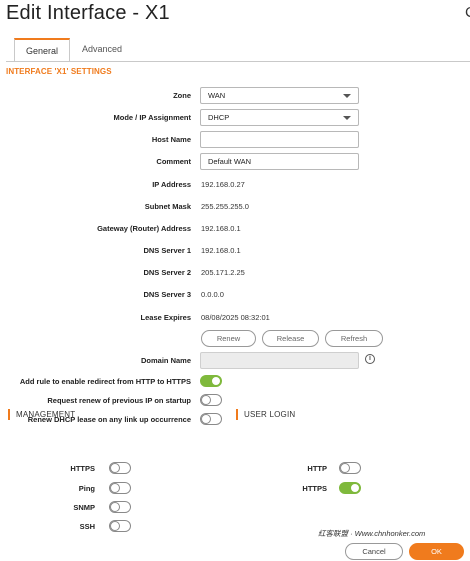  I want to click on cropped-edge-text: C, so click(467, 12).